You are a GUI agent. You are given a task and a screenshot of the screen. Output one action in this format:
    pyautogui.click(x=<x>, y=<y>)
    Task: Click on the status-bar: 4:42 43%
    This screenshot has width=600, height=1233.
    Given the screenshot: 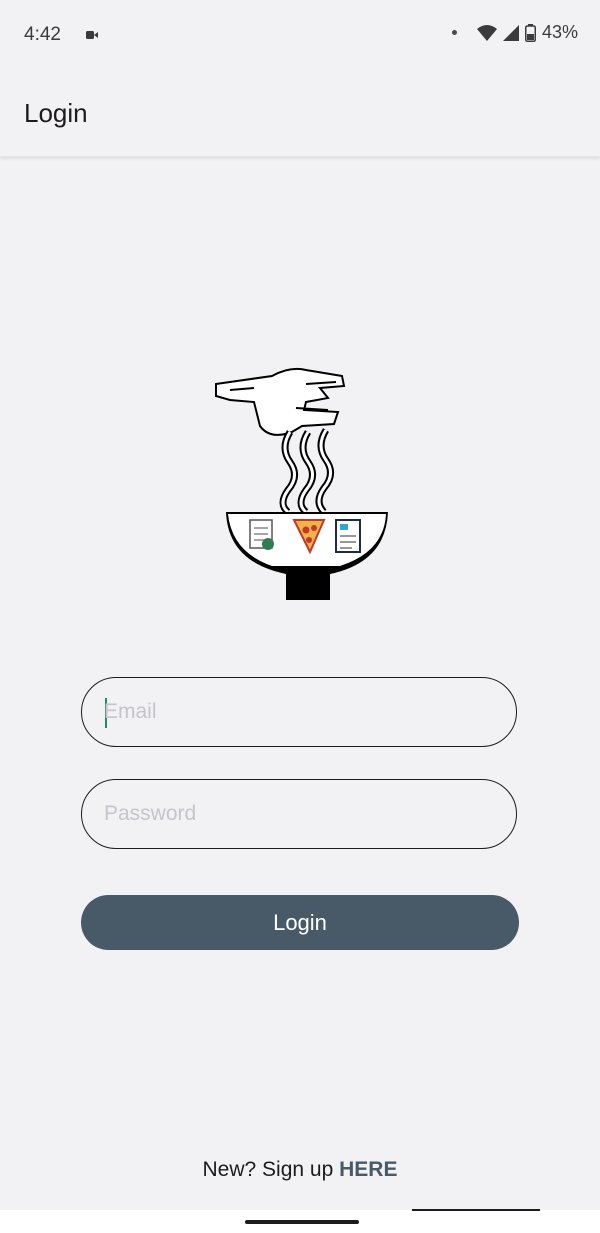 What is the action you would take?
    pyautogui.click(x=300, y=36)
    